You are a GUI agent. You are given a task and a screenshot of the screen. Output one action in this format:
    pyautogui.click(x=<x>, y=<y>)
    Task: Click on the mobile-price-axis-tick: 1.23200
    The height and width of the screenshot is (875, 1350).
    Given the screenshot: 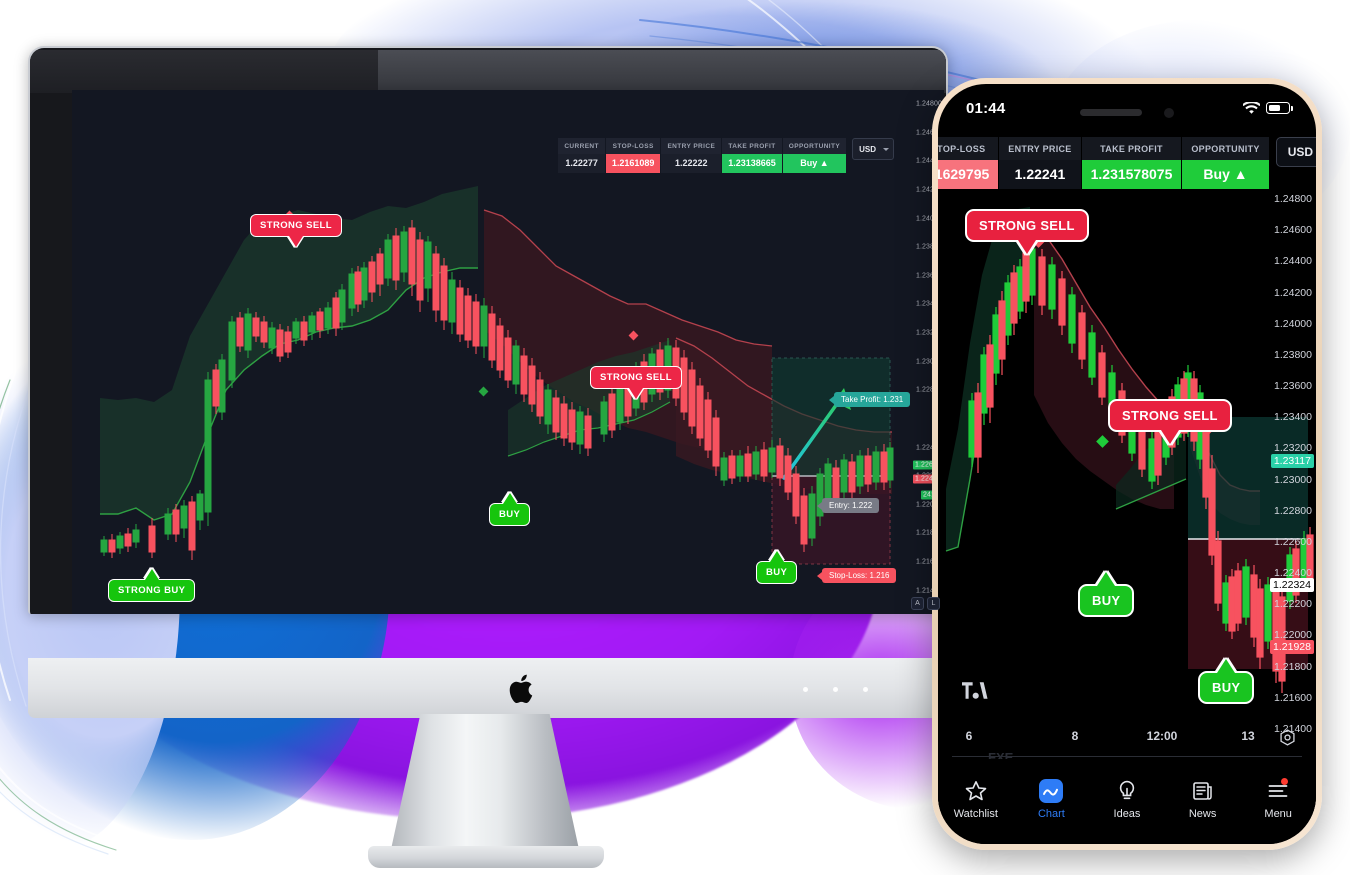 What is the action you would take?
    pyautogui.click(x=1293, y=448)
    